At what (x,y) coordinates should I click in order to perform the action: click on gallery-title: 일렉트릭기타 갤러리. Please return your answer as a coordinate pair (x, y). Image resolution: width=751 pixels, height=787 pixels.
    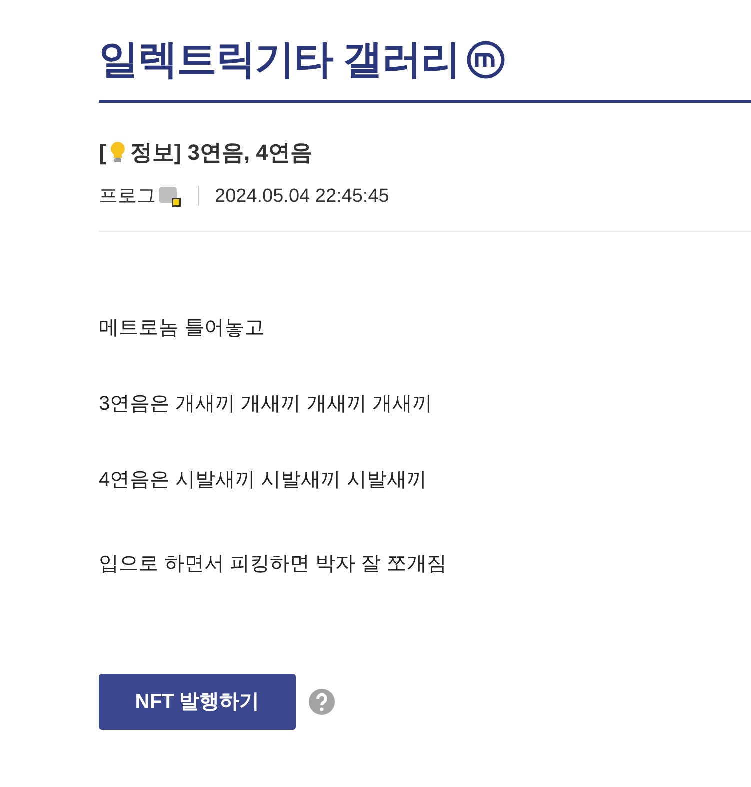
    Looking at the image, I should click on (279, 60).